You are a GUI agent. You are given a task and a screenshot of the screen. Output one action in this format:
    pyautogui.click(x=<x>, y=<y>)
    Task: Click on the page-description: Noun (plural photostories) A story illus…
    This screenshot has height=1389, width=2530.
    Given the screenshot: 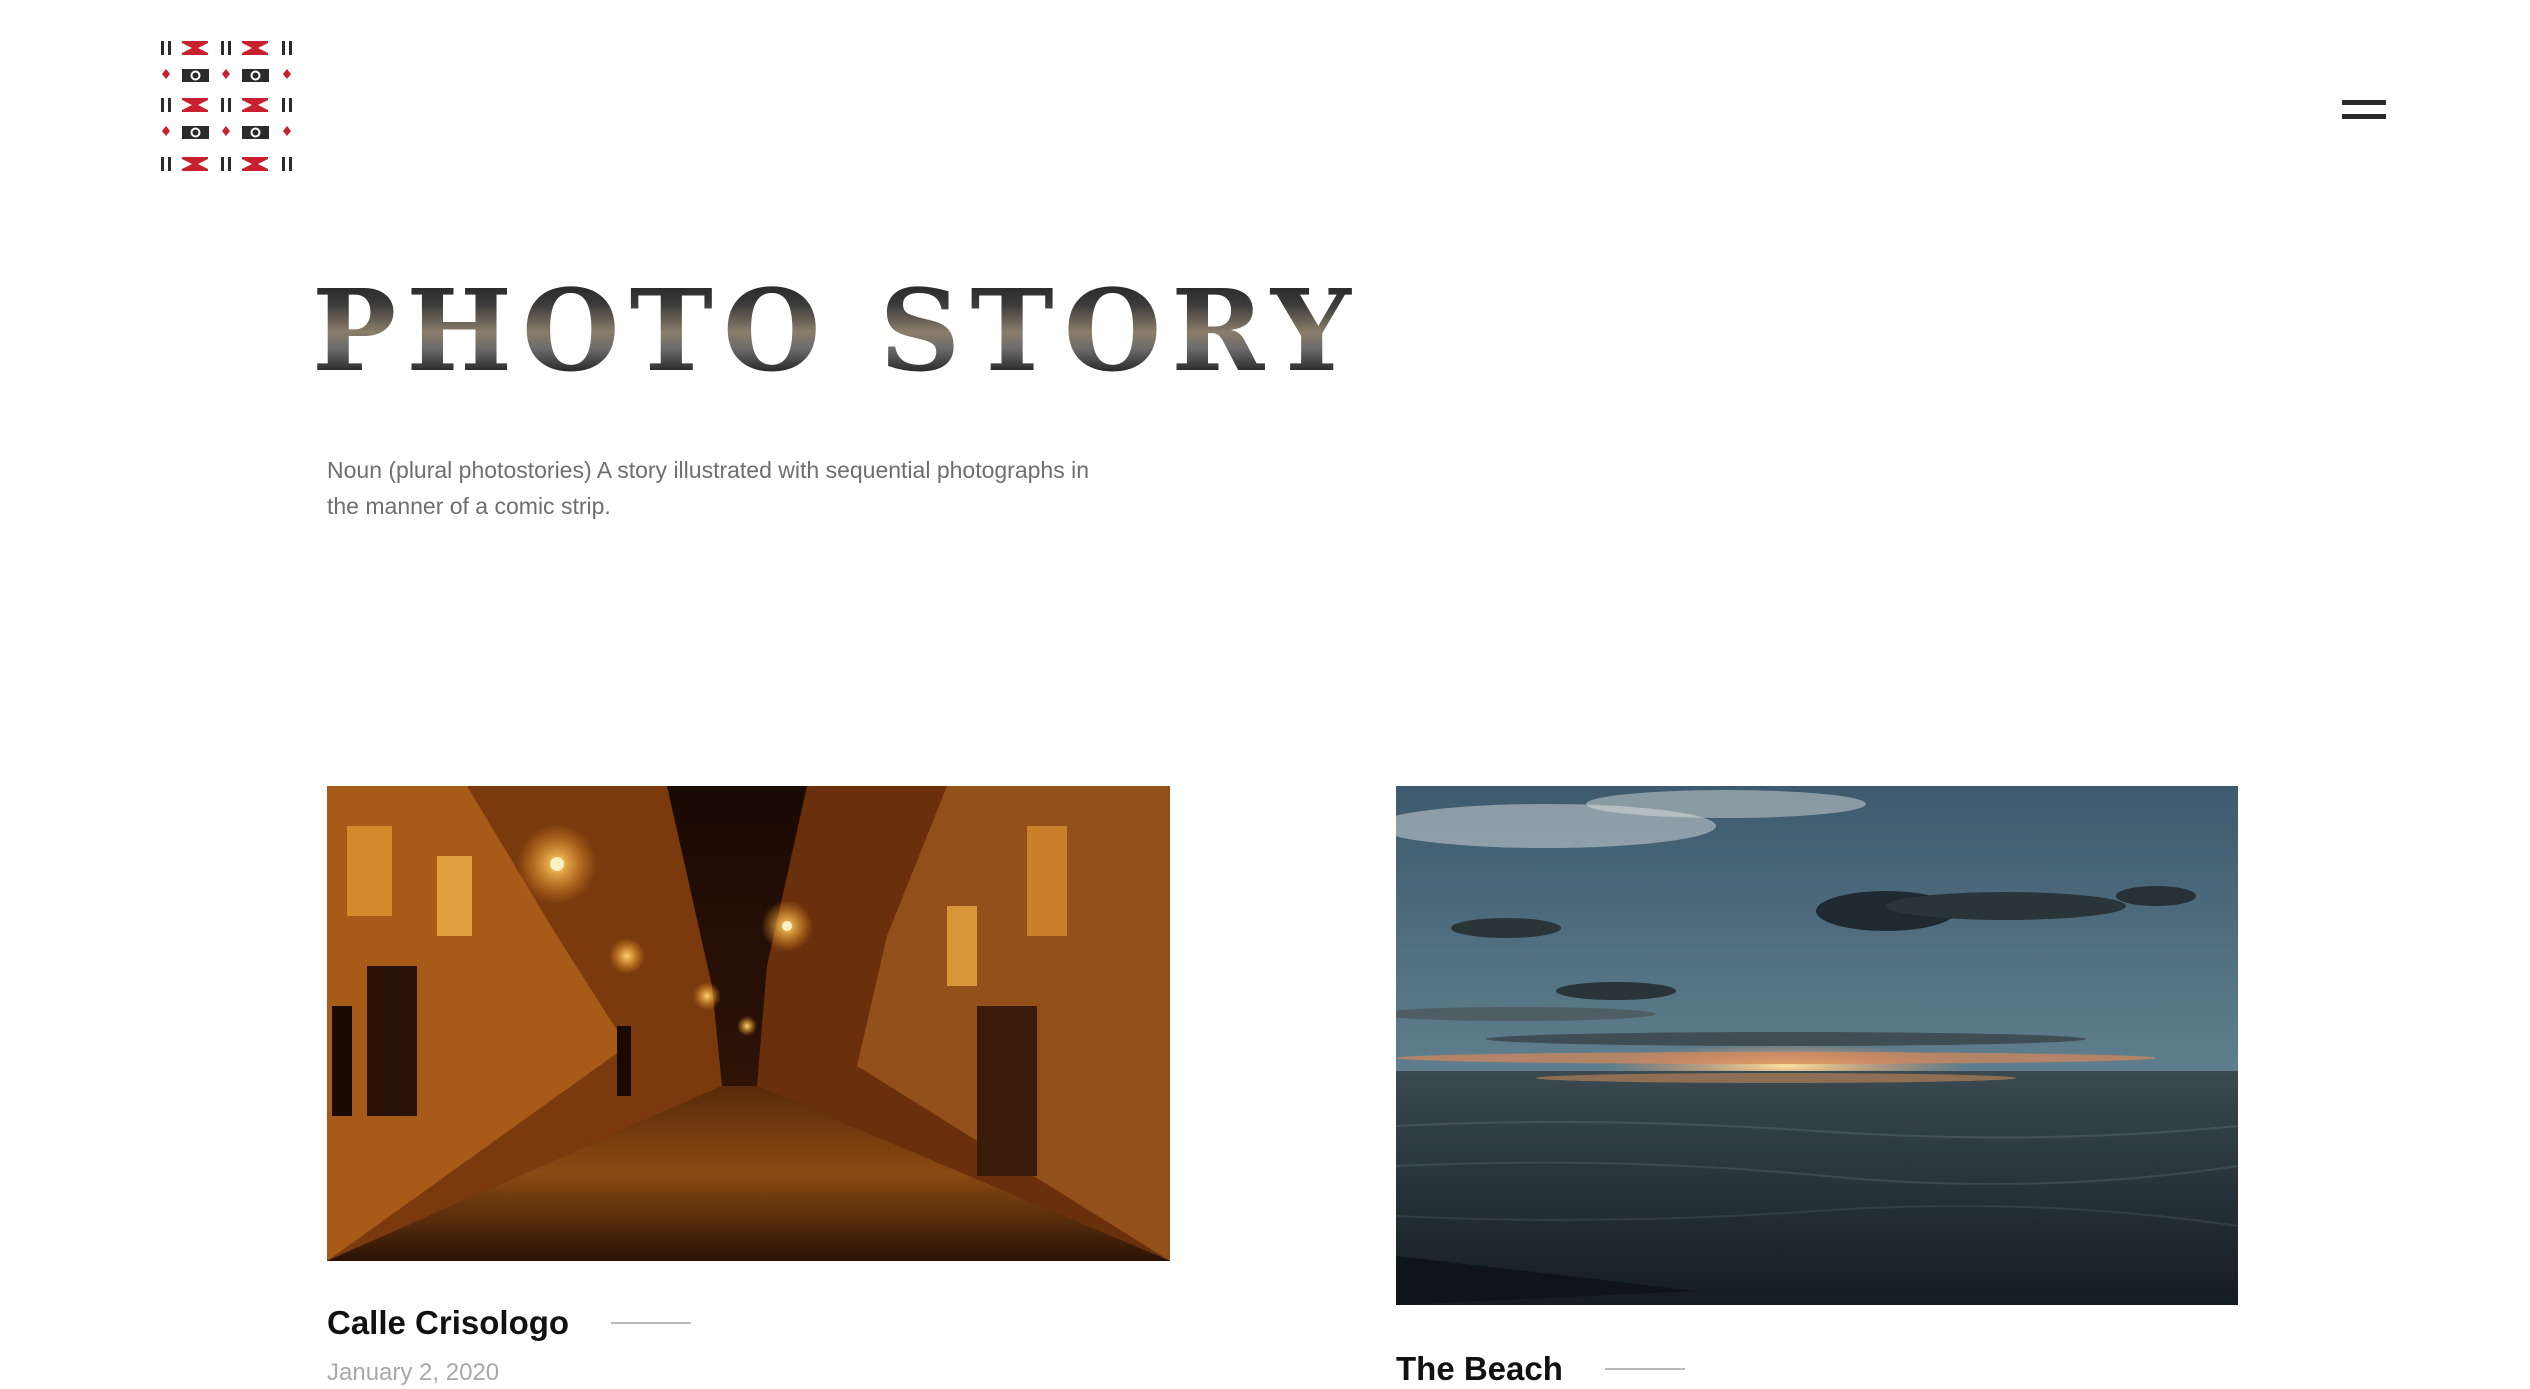 What is the action you would take?
    pyautogui.click(x=708, y=488)
    